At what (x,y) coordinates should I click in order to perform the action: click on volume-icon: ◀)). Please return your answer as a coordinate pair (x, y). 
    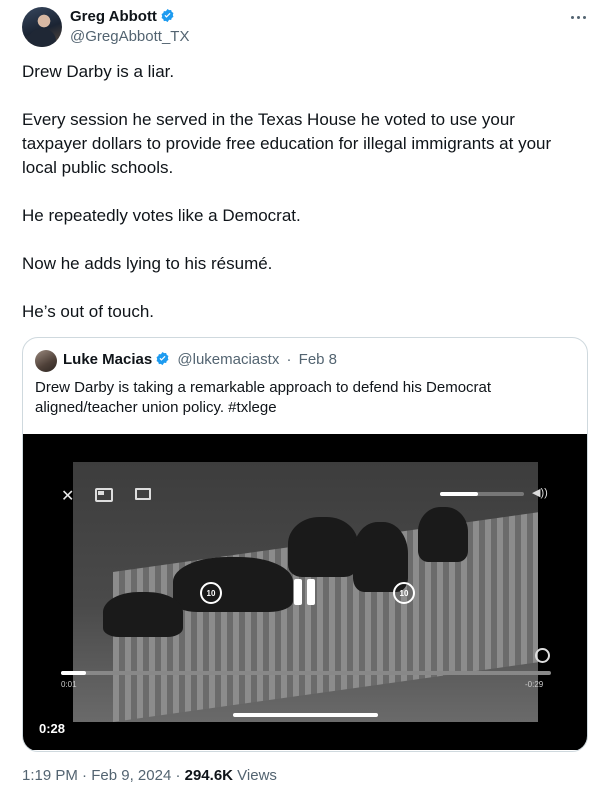
    Looking at the image, I should click on (540, 492).